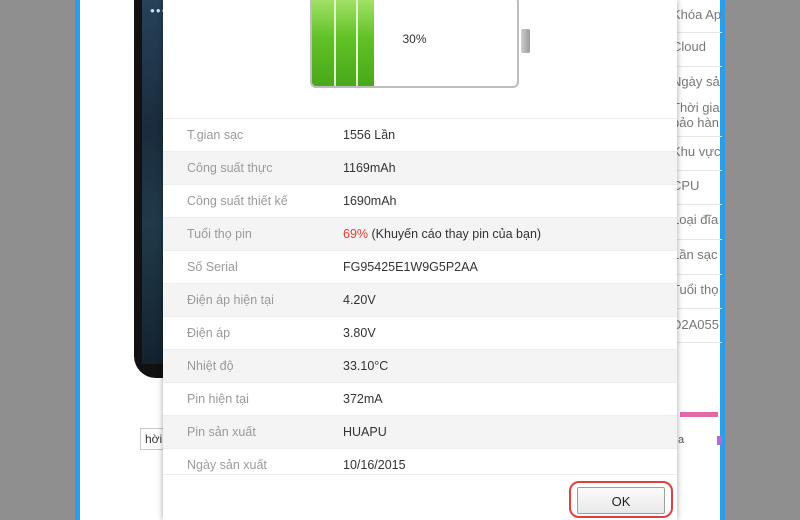 The width and height of the screenshot is (800, 520). I want to click on battery-terminal-icon, so click(525, 41).